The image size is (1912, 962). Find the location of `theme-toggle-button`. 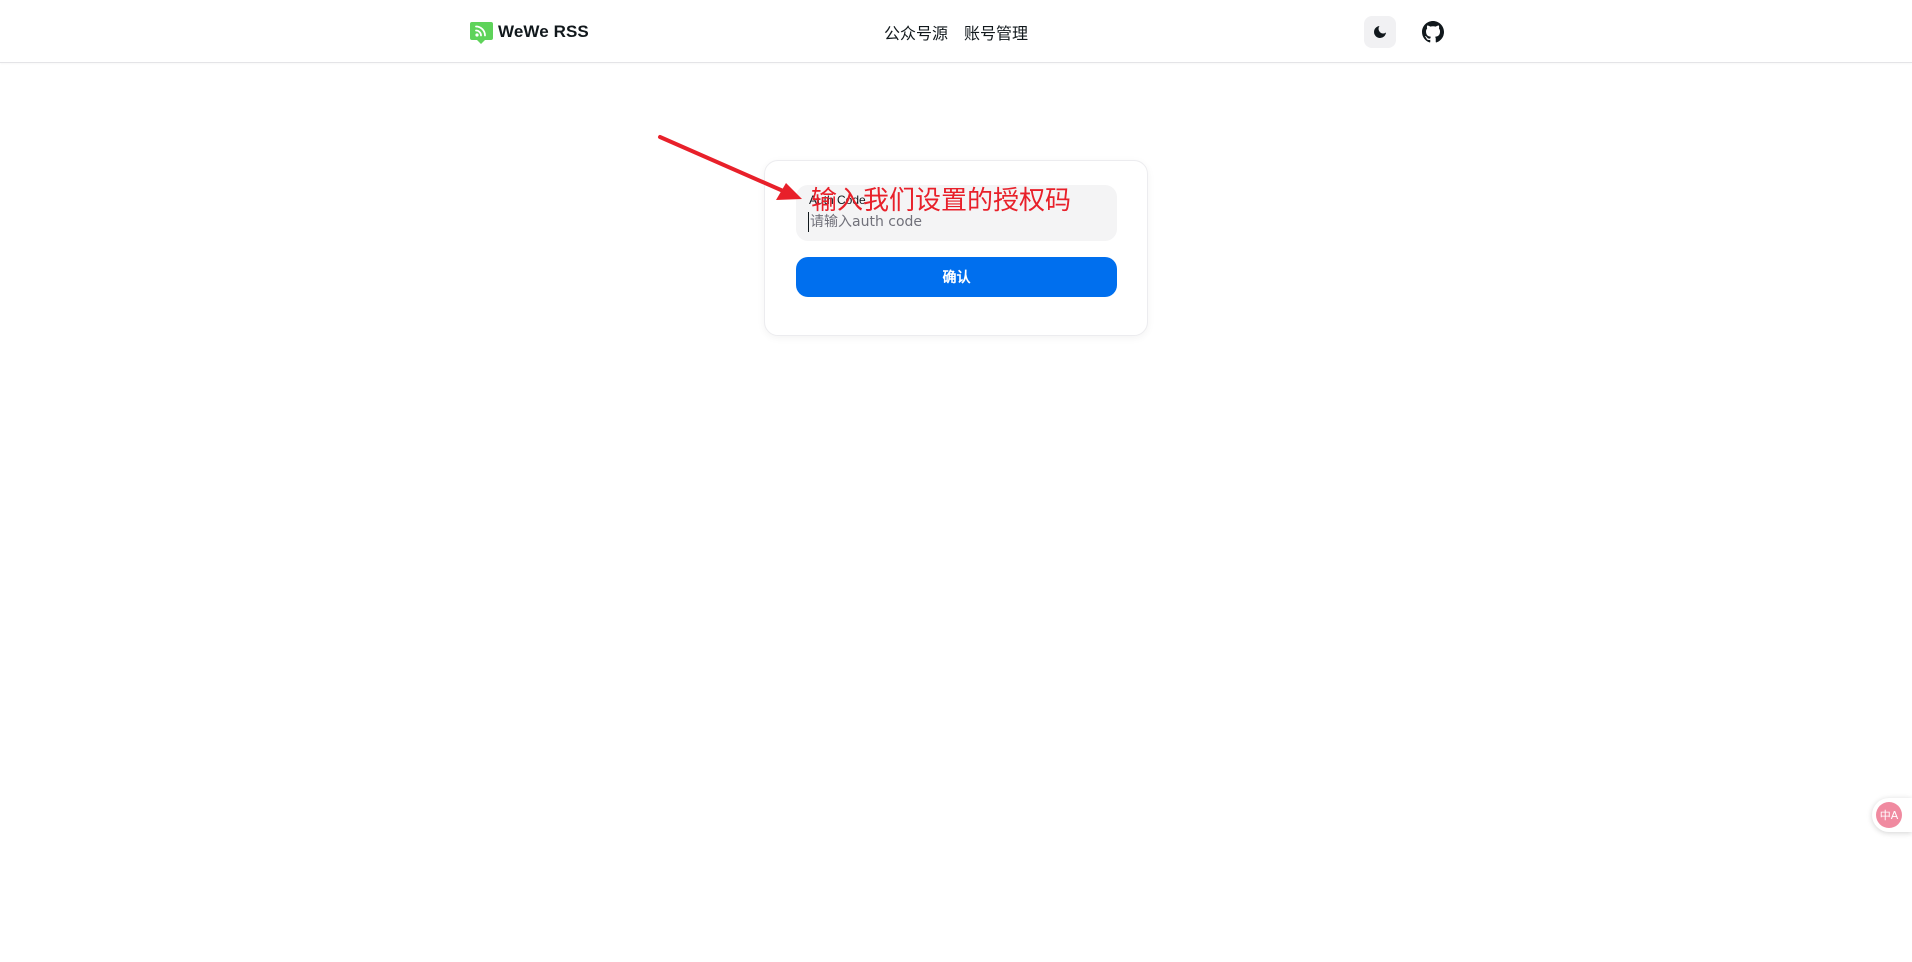

theme-toggle-button is located at coordinates (1380, 32).